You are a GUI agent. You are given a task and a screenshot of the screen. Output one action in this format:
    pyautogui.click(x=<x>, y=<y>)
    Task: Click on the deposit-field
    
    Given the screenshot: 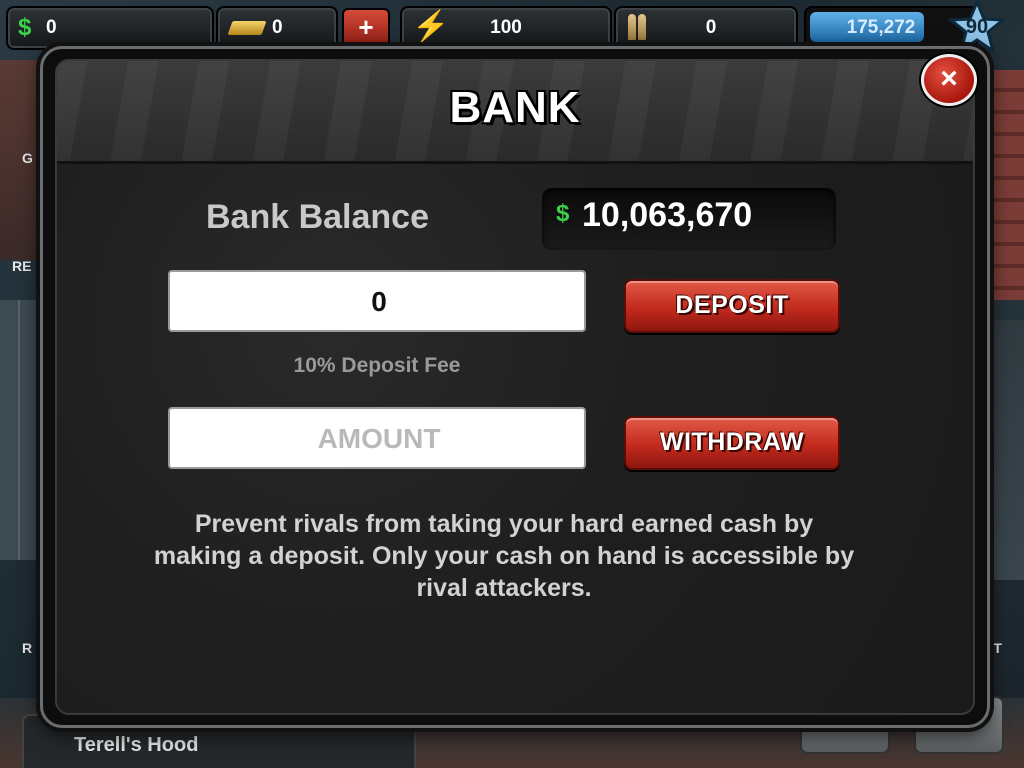 What is the action you would take?
    pyautogui.click(x=378, y=301)
    